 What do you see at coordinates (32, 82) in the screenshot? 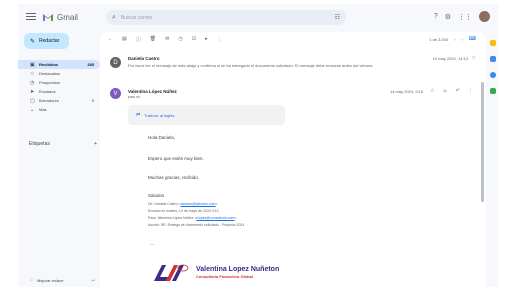
I see `clock-icon: ◷` at bounding box center [32, 82].